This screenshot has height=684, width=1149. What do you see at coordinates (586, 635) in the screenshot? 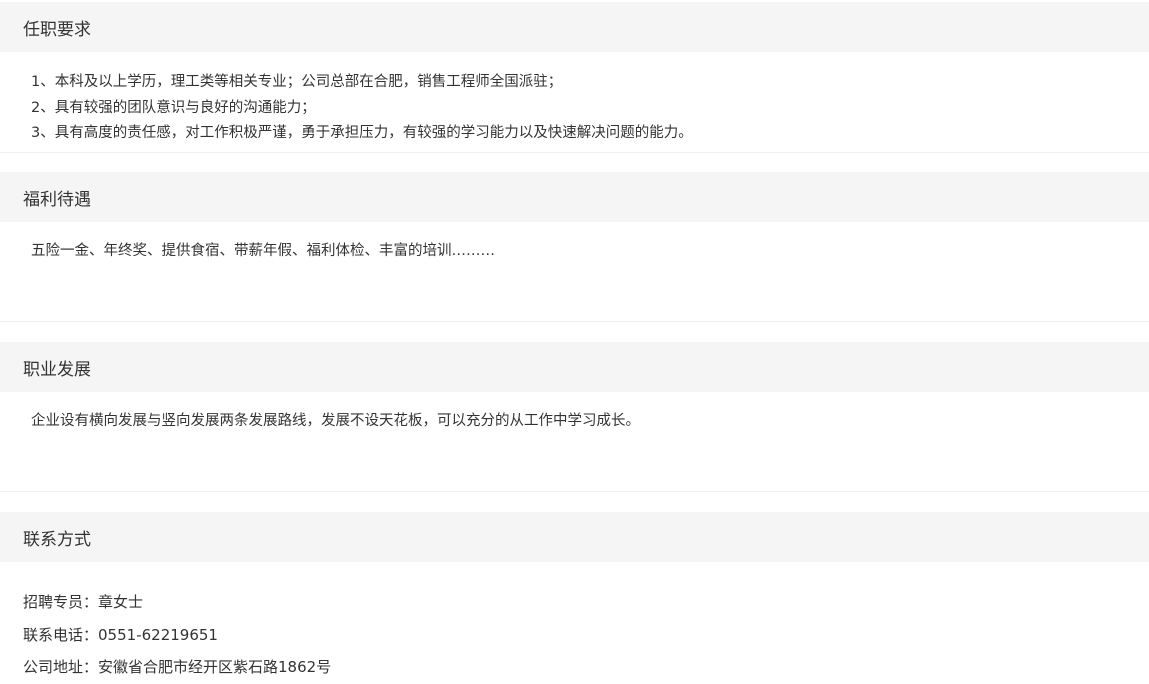
I see `contact-phone: 联系电话：0551-62219651` at bounding box center [586, 635].